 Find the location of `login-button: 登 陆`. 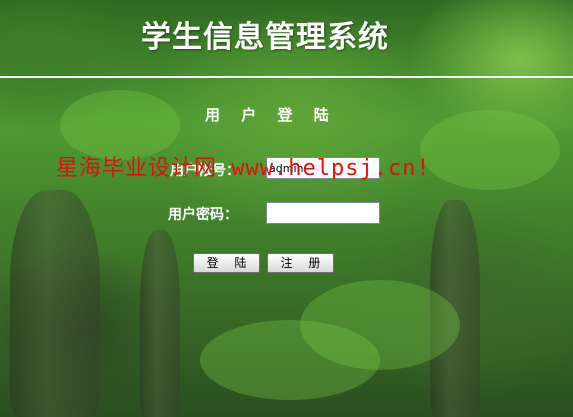

login-button: 登 陆 is located at coordinates (226, 263).